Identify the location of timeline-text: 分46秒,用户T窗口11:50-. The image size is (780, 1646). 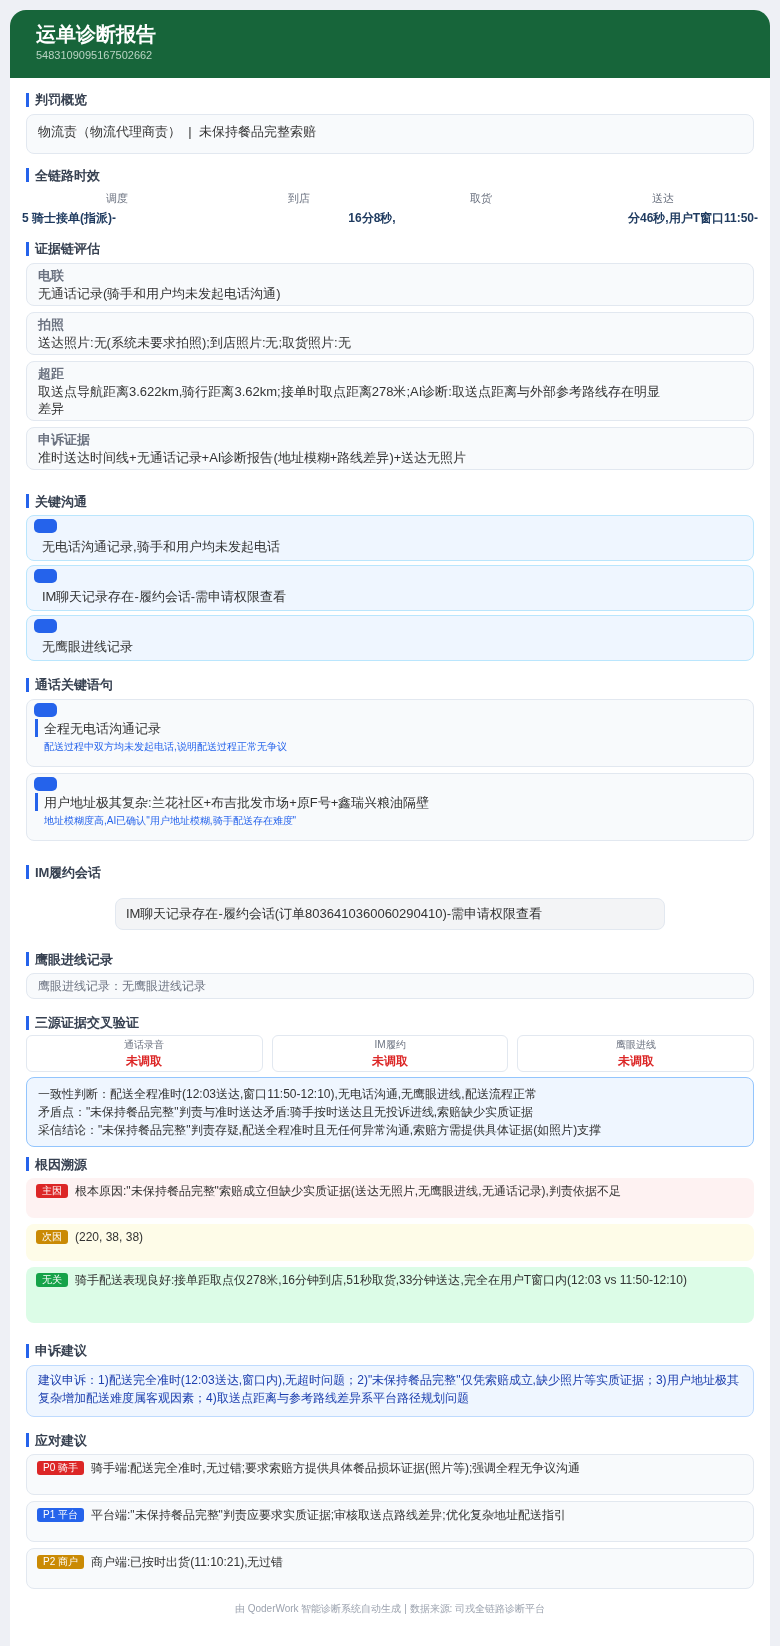
(692, 218).